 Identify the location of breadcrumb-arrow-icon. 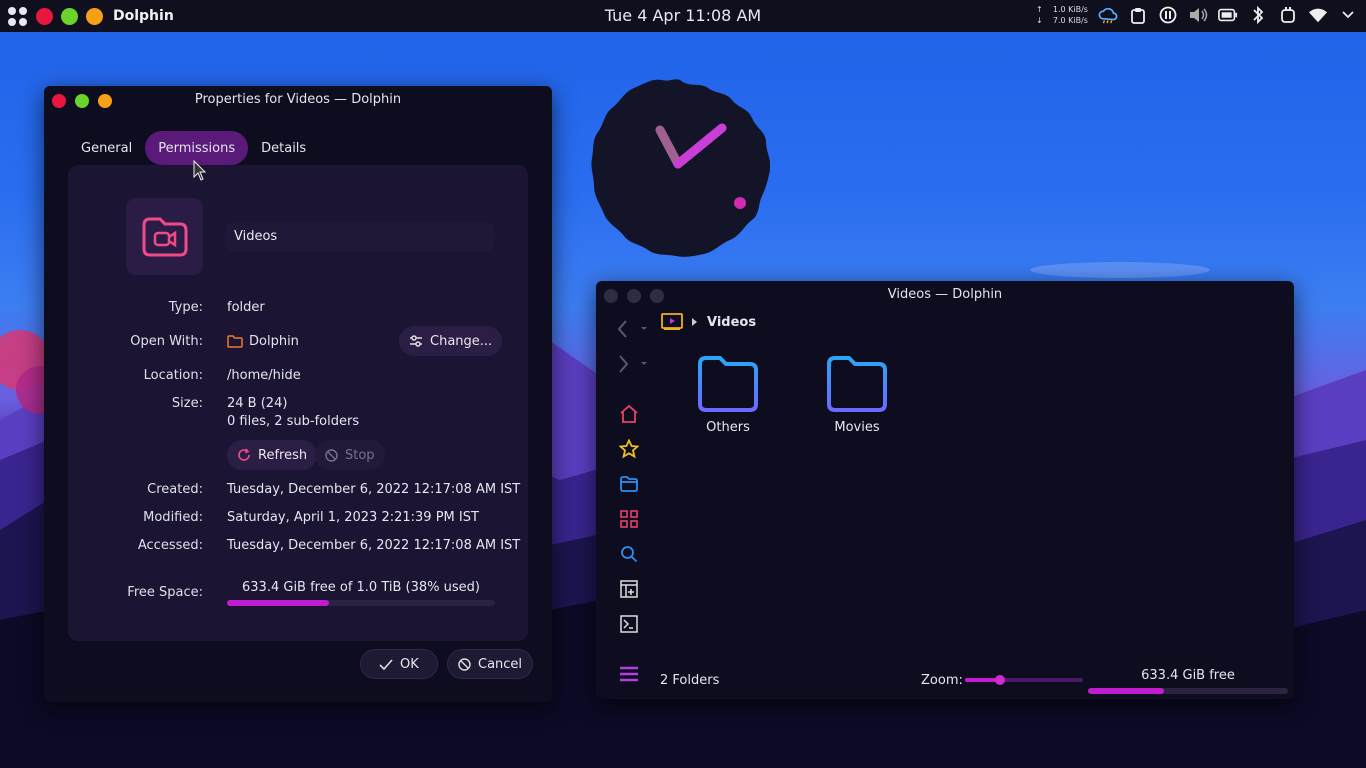
(694, 322).